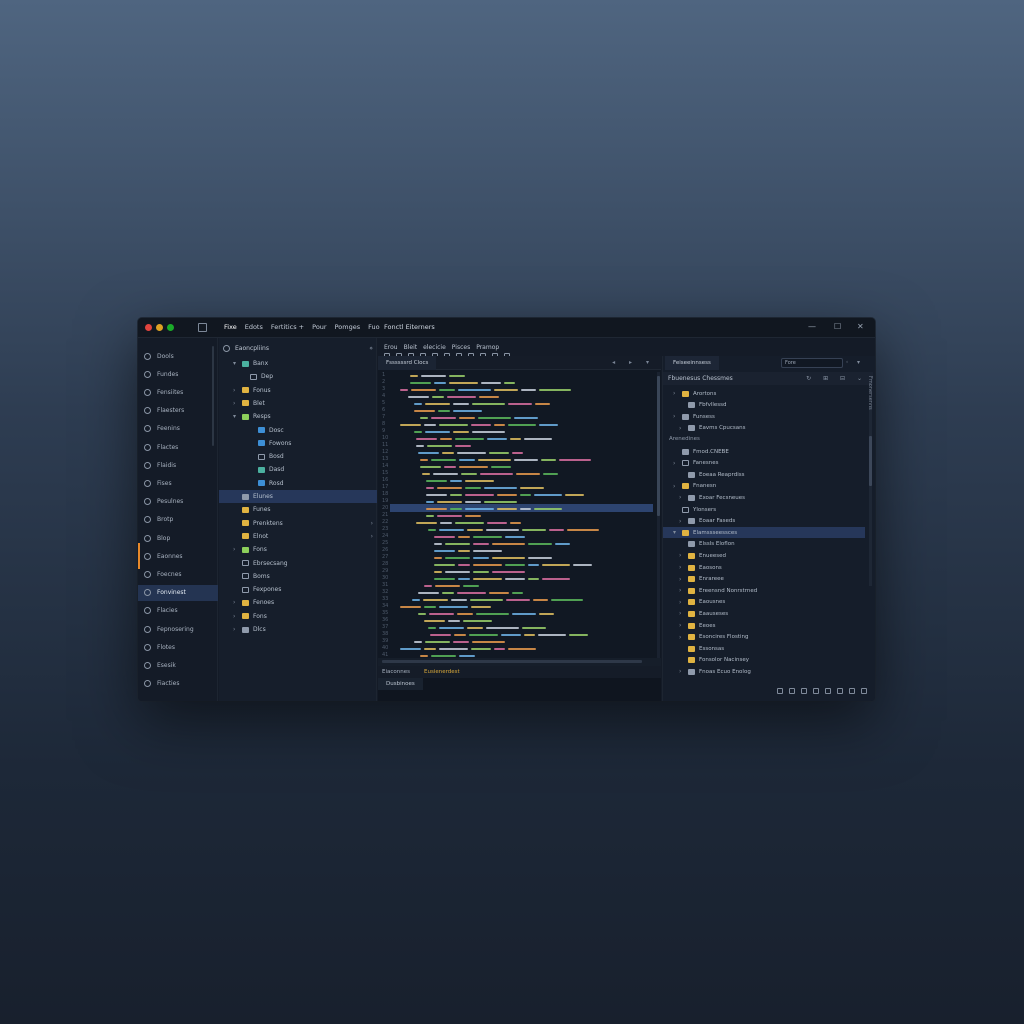  Describe the element at coordinates (178, 556) in the screenshot. I see `activity-item: Eaonnes` at that location.